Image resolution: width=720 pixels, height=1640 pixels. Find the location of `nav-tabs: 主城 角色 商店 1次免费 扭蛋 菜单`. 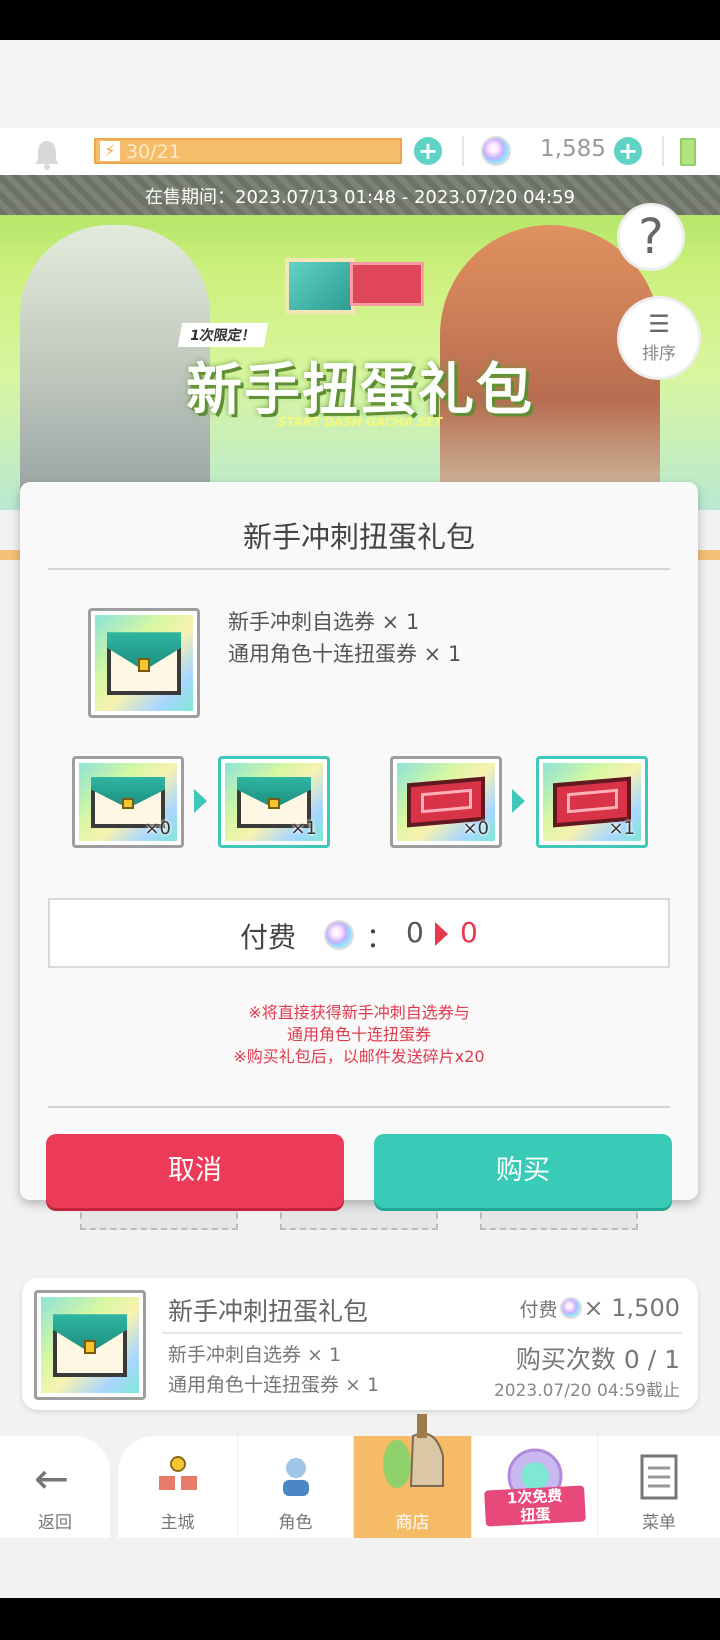

nav-tabs: 主城 角色 商店 1次免费 扭蛋 菜单 is located at coordinates (419, 1476).